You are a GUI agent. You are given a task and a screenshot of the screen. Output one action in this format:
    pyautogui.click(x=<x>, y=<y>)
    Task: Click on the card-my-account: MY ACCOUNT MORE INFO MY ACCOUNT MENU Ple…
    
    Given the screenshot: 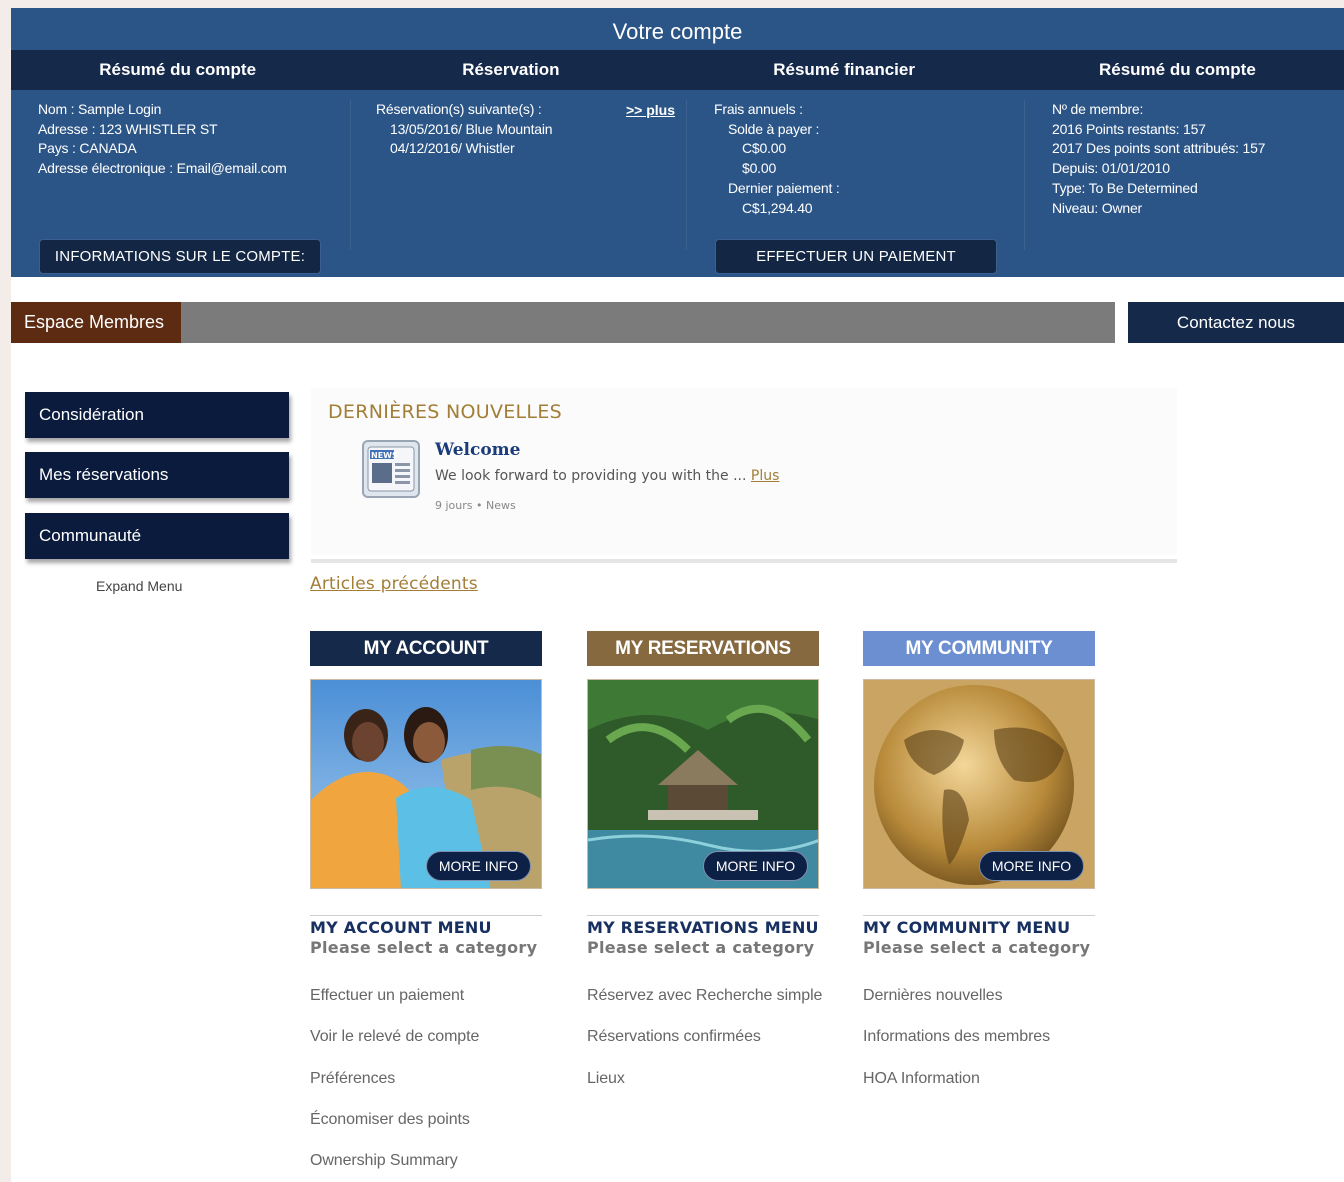 What is the action you would take?
    pyautogui.click(x=426, y=906)
    